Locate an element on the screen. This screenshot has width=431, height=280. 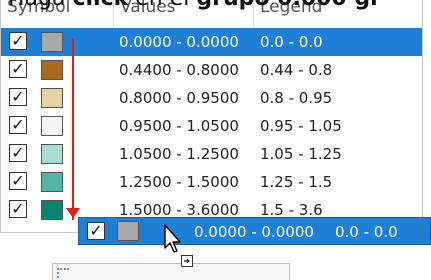
ghost-value: 0.0000 - 0.0000 is located at coordinates (254, 232).